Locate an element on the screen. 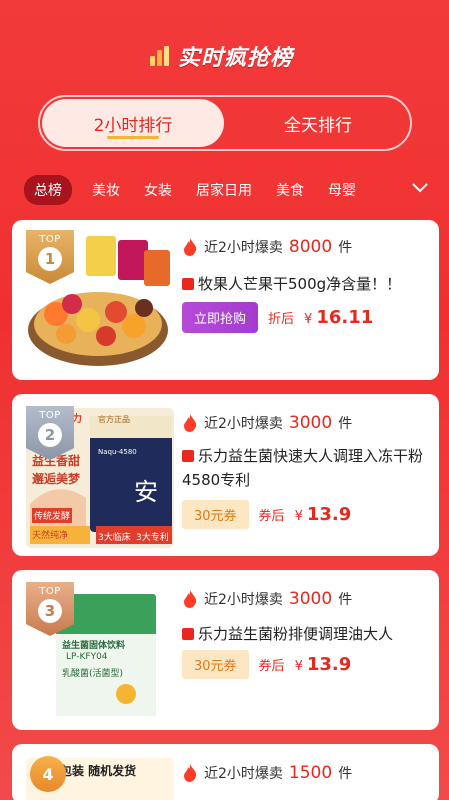  rank-badge: 4 is located at coordinates (48, 774).